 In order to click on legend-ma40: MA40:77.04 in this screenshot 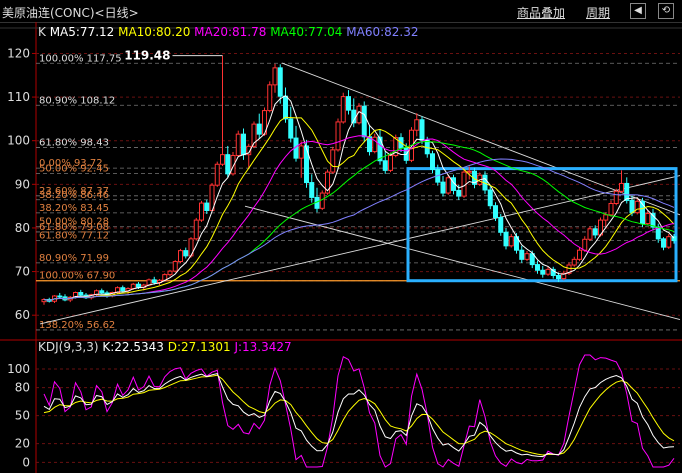, I will do `click(308, 32)`.